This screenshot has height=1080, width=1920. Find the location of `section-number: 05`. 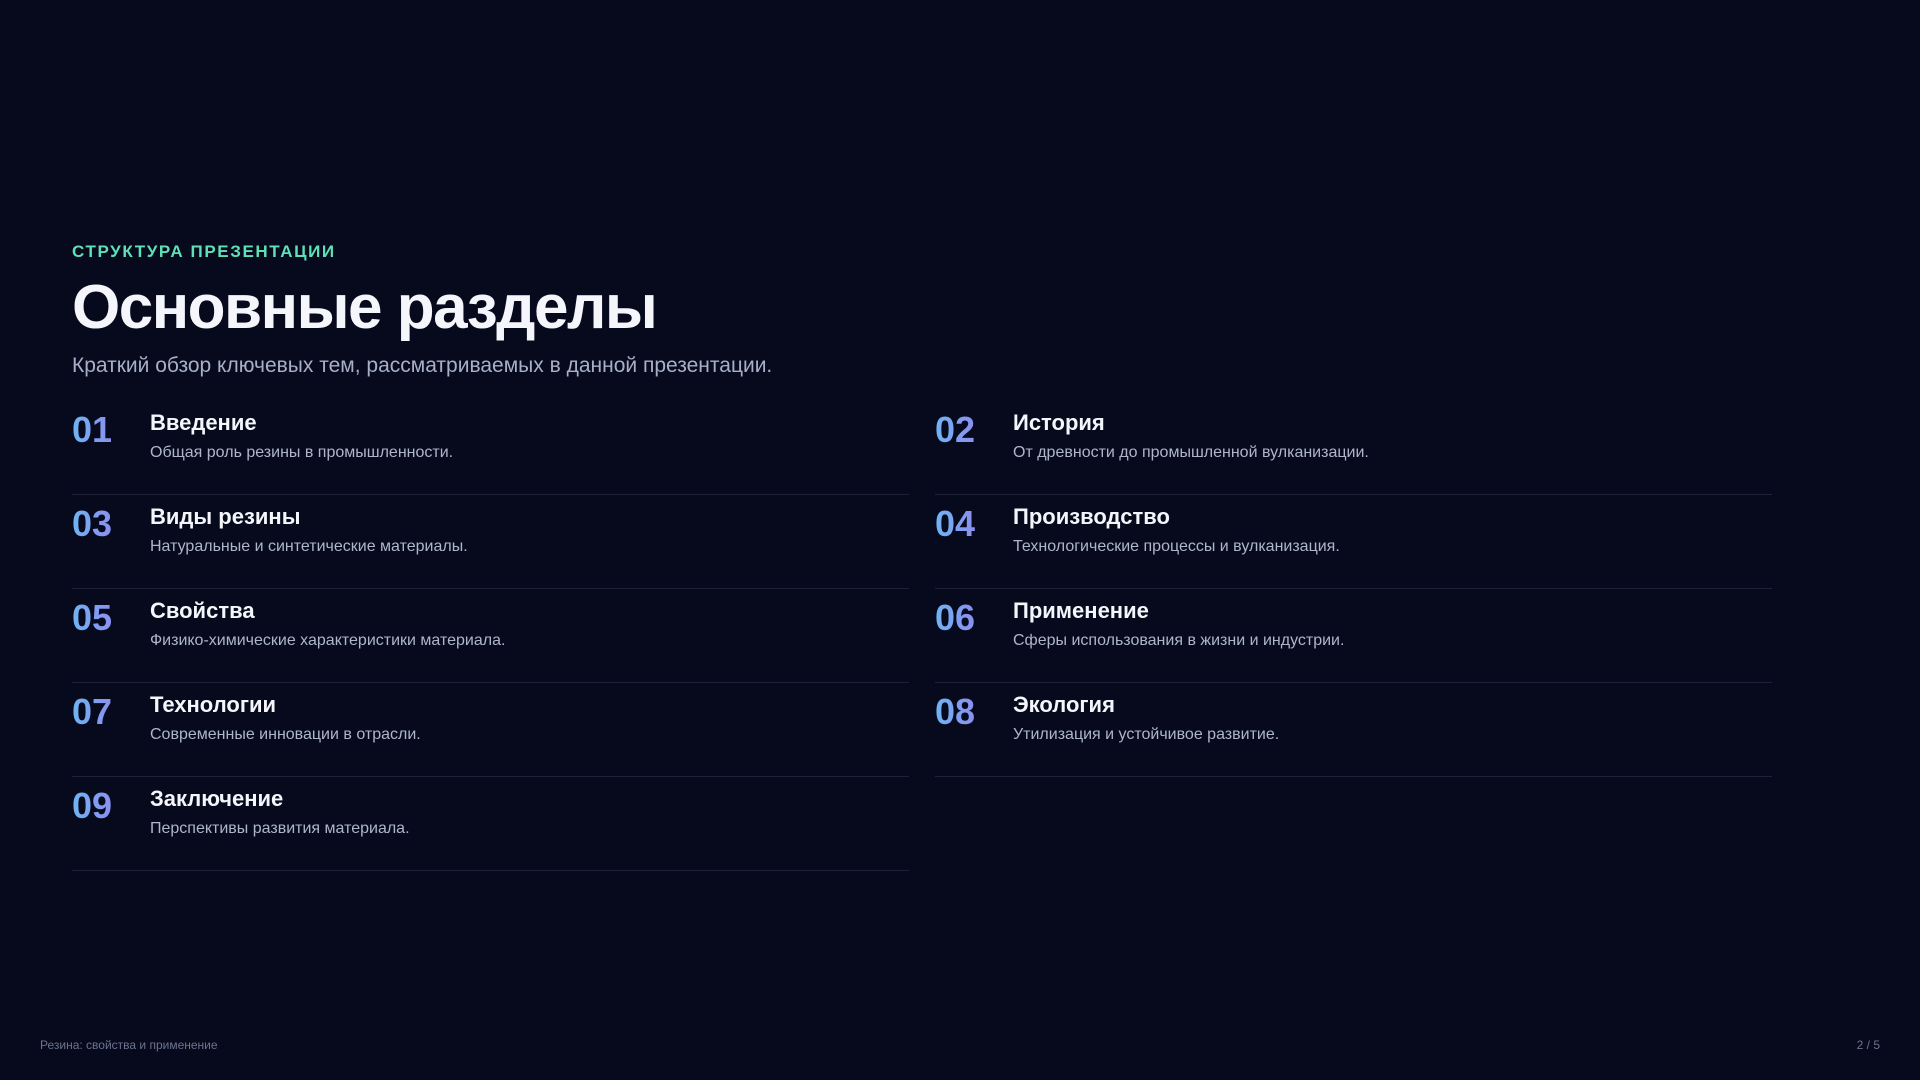

section-number: 05 is located at coordinates (92, 617).